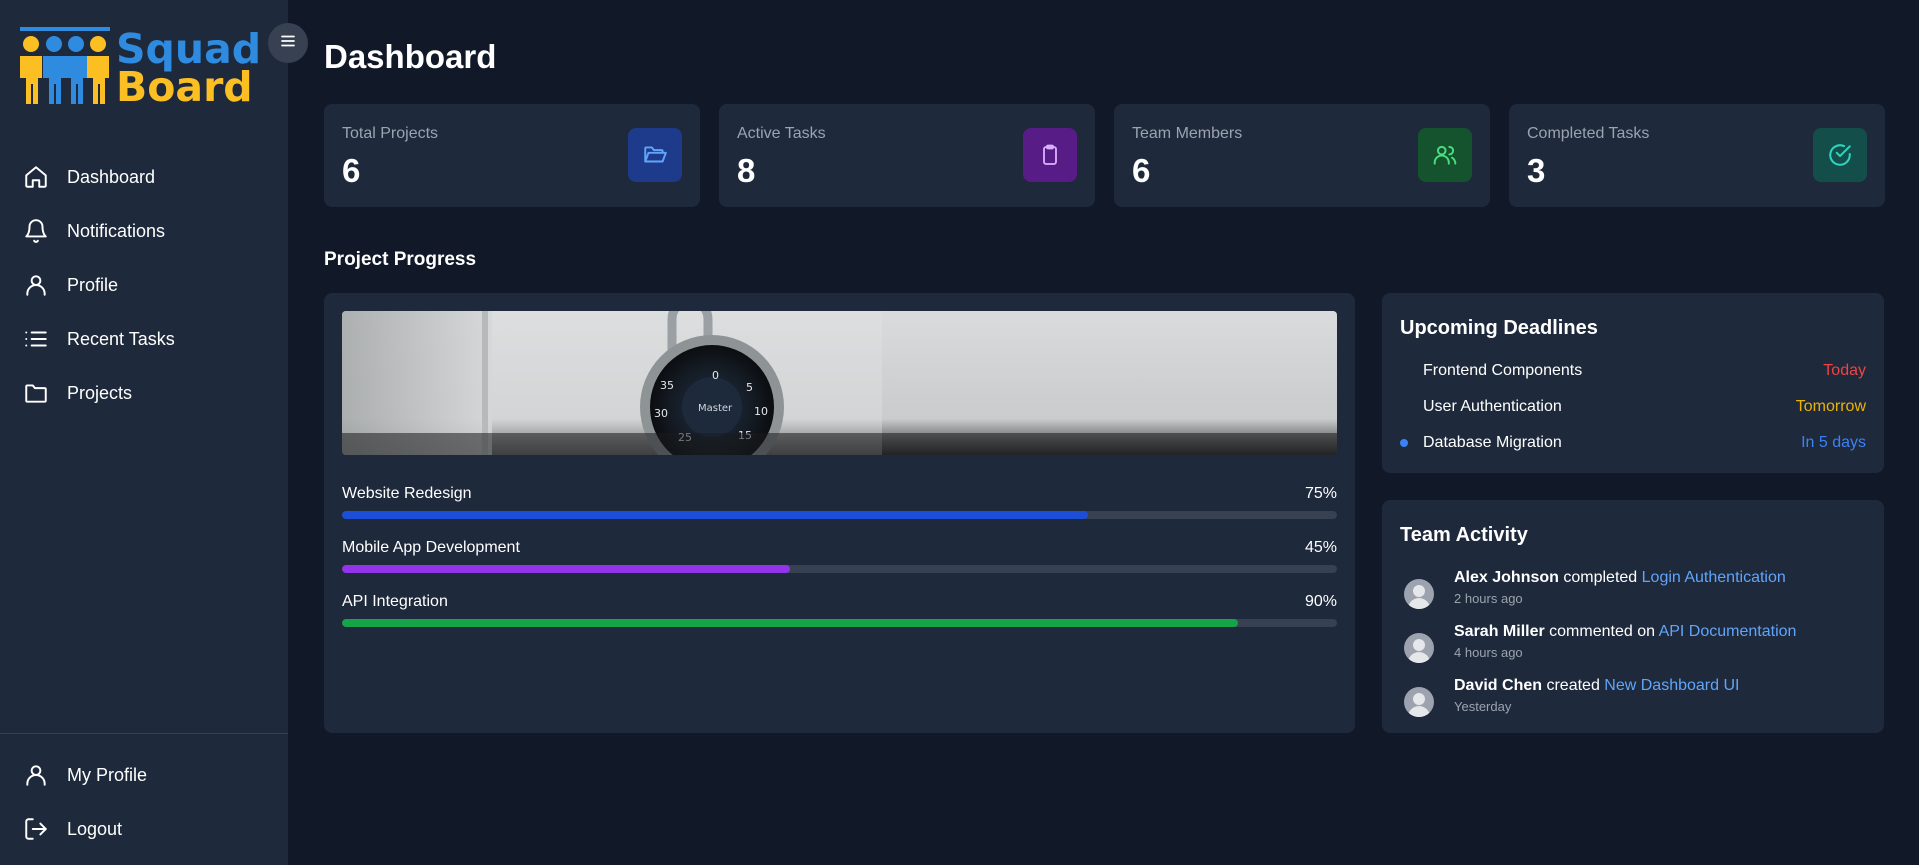 The height and width of the screenshot is (865, 1919). What do you see at coordinates (655, 155) in the screenshot?
I see `folder-open-icon` at bounding box center [655, 155].